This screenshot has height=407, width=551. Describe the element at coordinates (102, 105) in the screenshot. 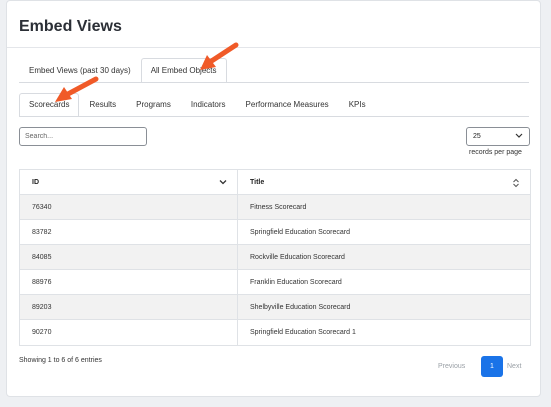

I see `tab-results: Results` at that location.